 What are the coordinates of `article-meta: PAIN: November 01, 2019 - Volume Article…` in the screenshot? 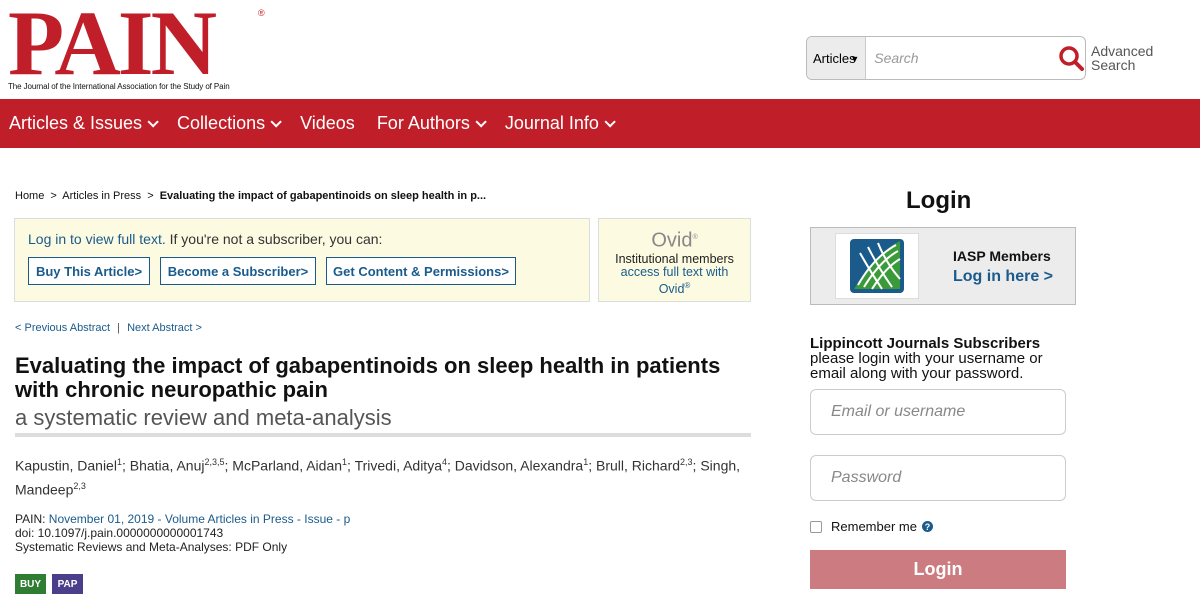 It's located at (182, 533).